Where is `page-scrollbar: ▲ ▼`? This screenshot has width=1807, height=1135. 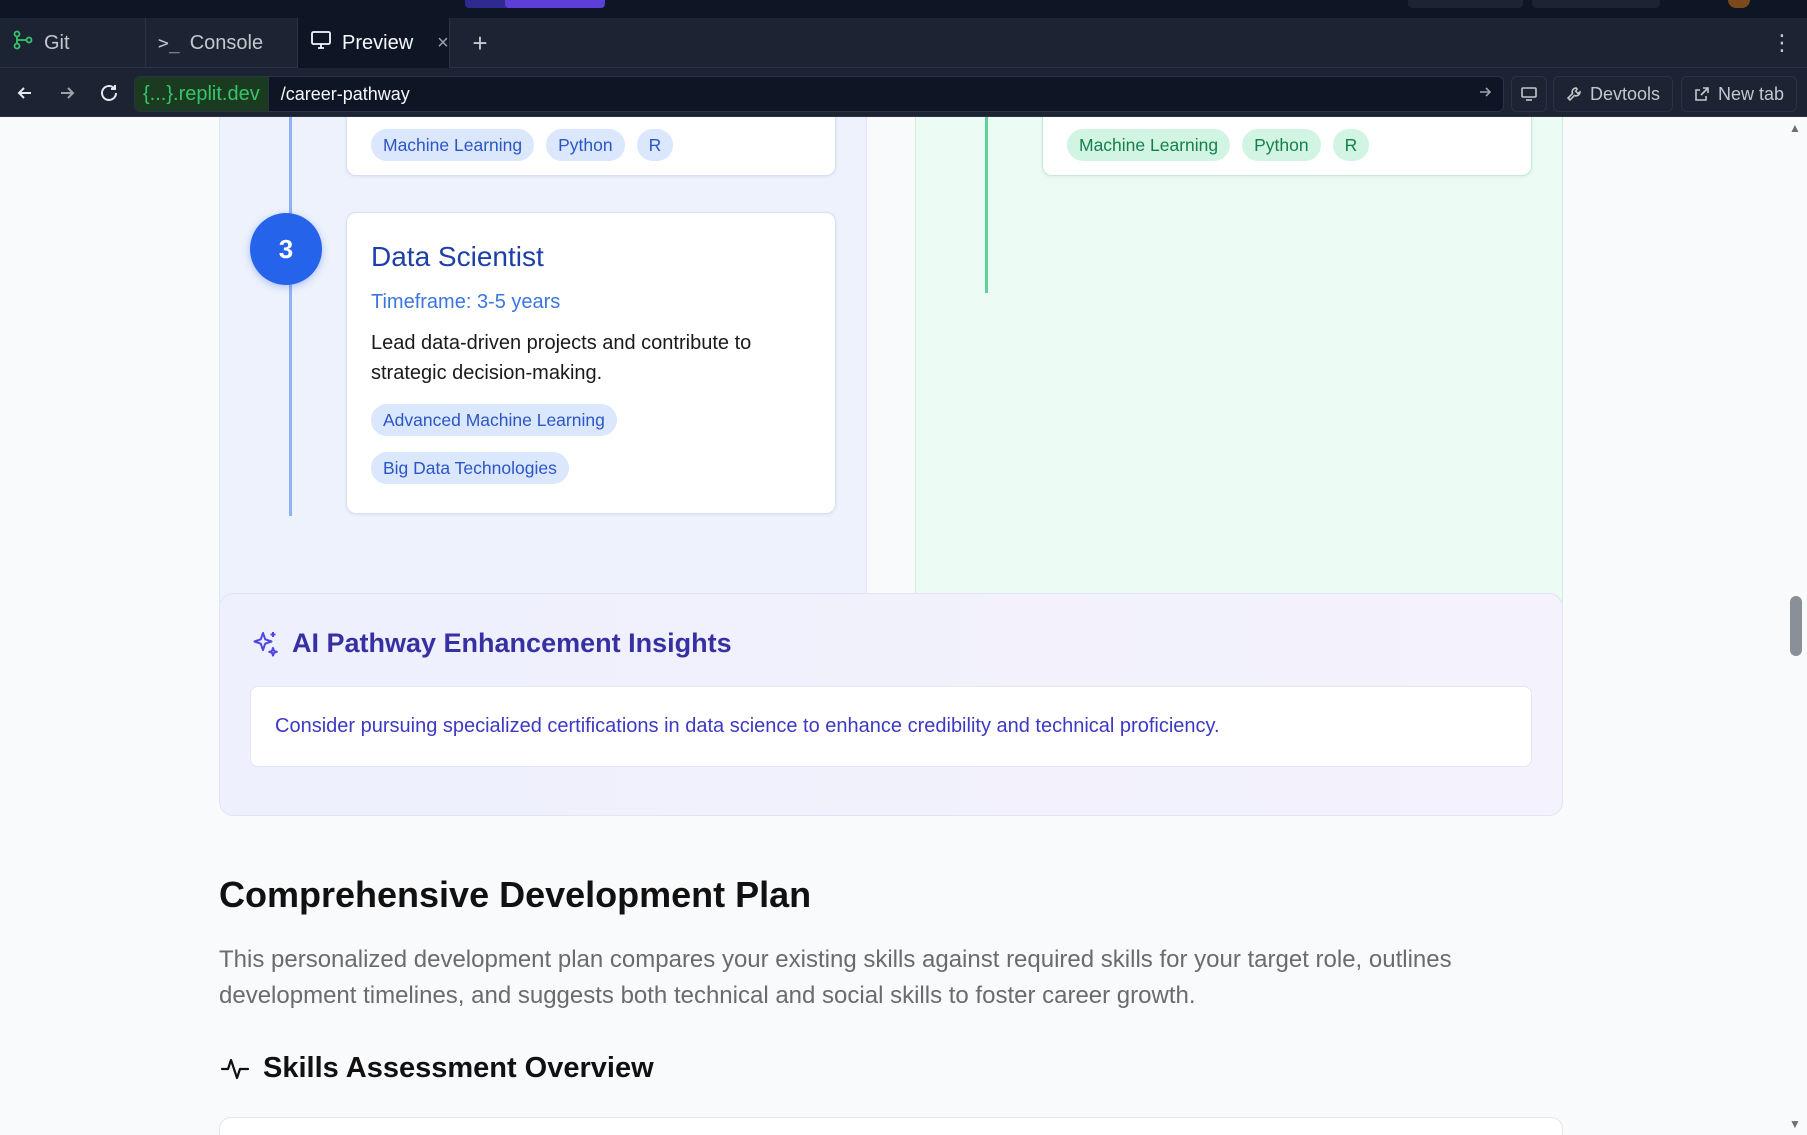
page-scrollbar: ▲ ▼ is located at coordinates (1795, 626).